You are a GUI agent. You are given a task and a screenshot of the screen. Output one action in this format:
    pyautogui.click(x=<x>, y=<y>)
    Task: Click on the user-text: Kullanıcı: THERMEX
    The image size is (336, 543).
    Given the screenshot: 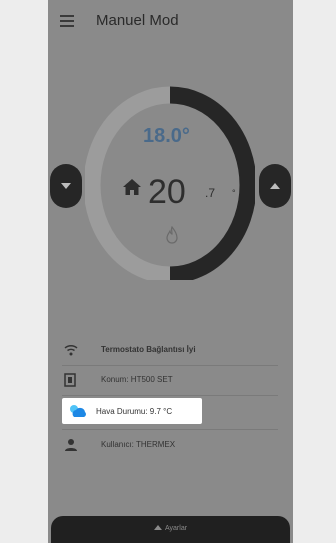 What is the action you would take?
    pyautogui.click(x=138, y=444)
    